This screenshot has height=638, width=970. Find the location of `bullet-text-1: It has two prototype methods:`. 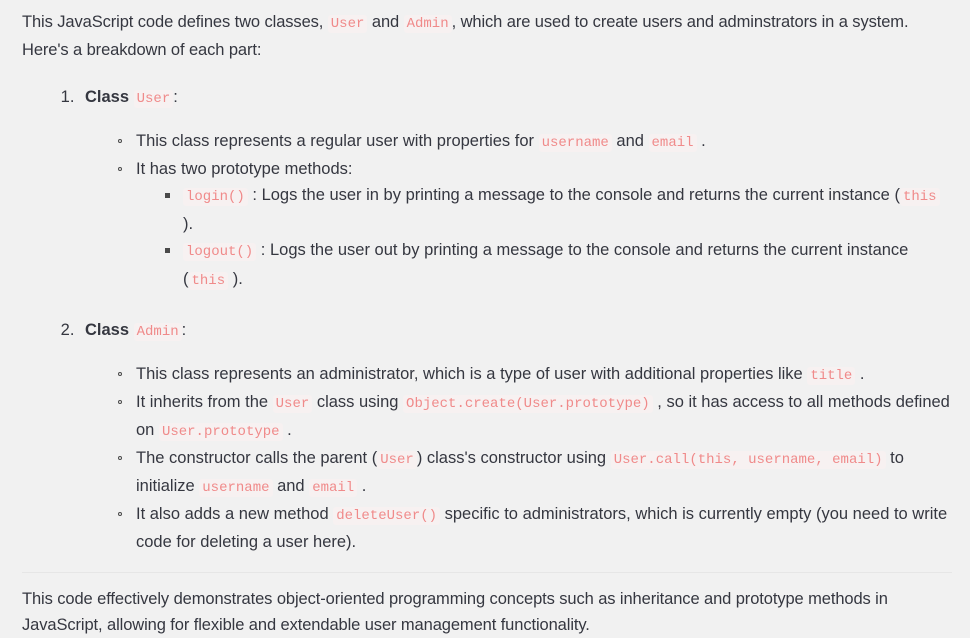

bullet-text-1: It has two prototype methods: is located at coordinates (244, 169).